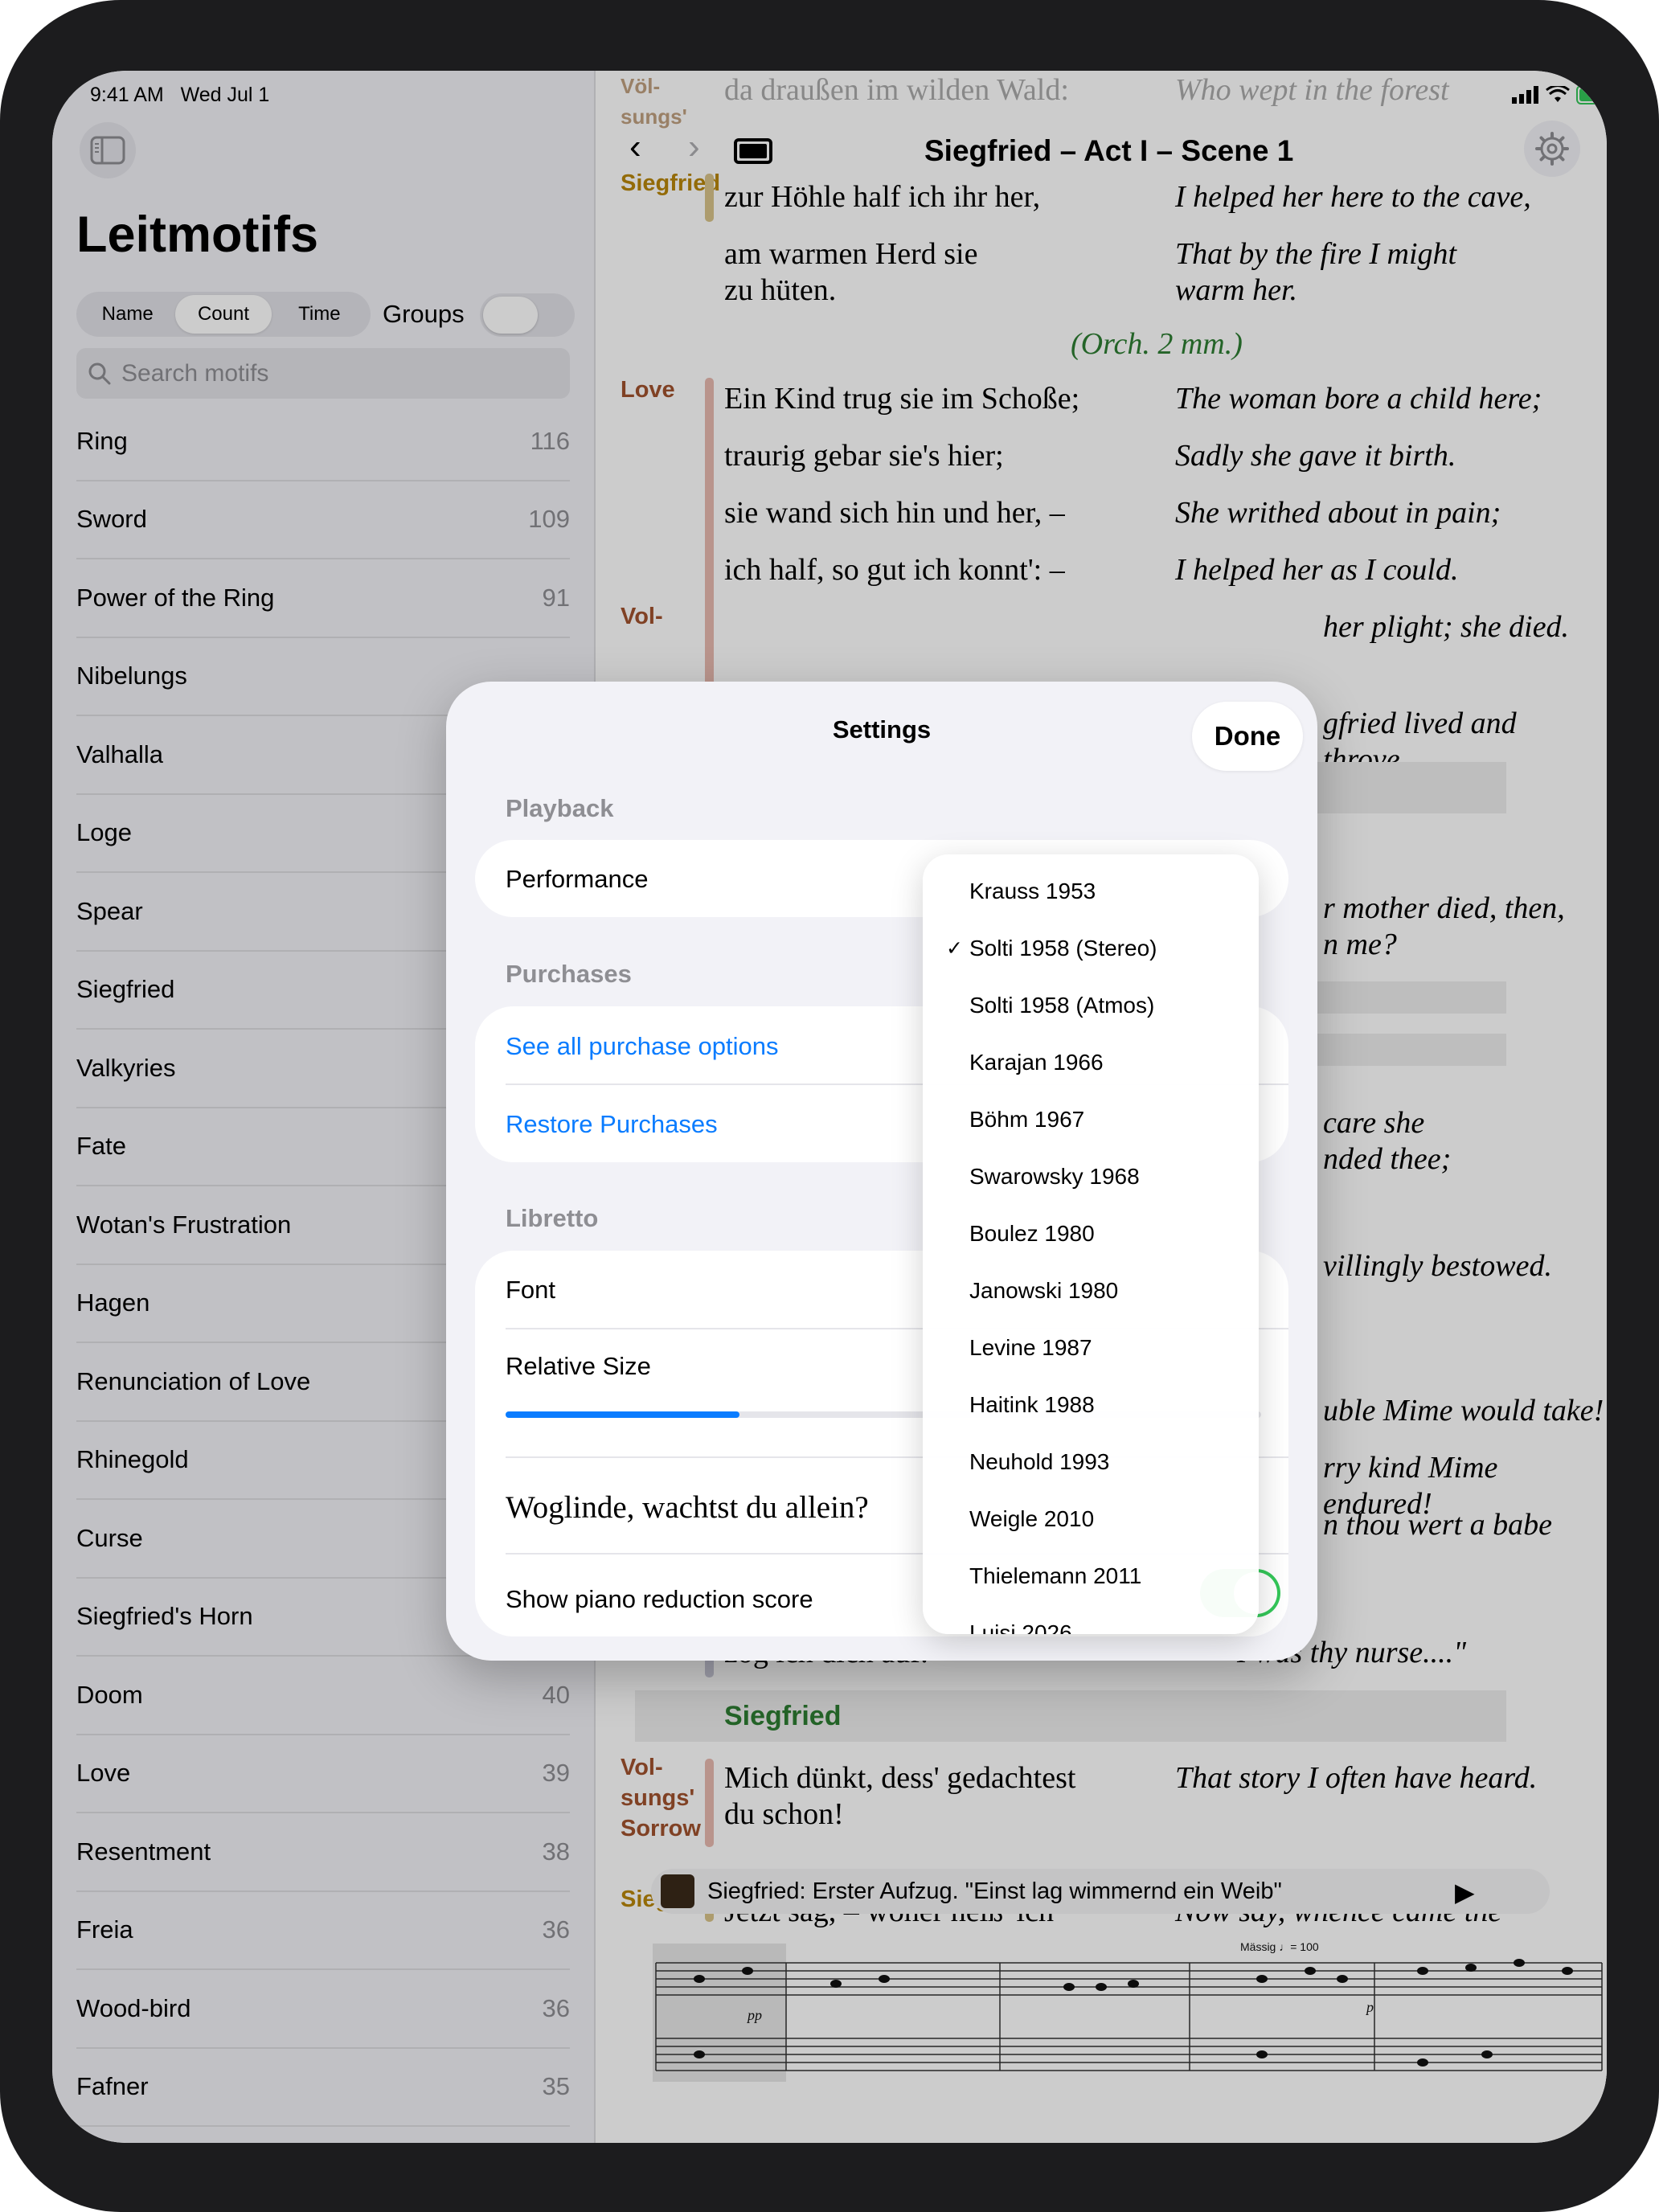  I want to click on menu-item-performance: Karajan 1966, so click(1091, 1062).